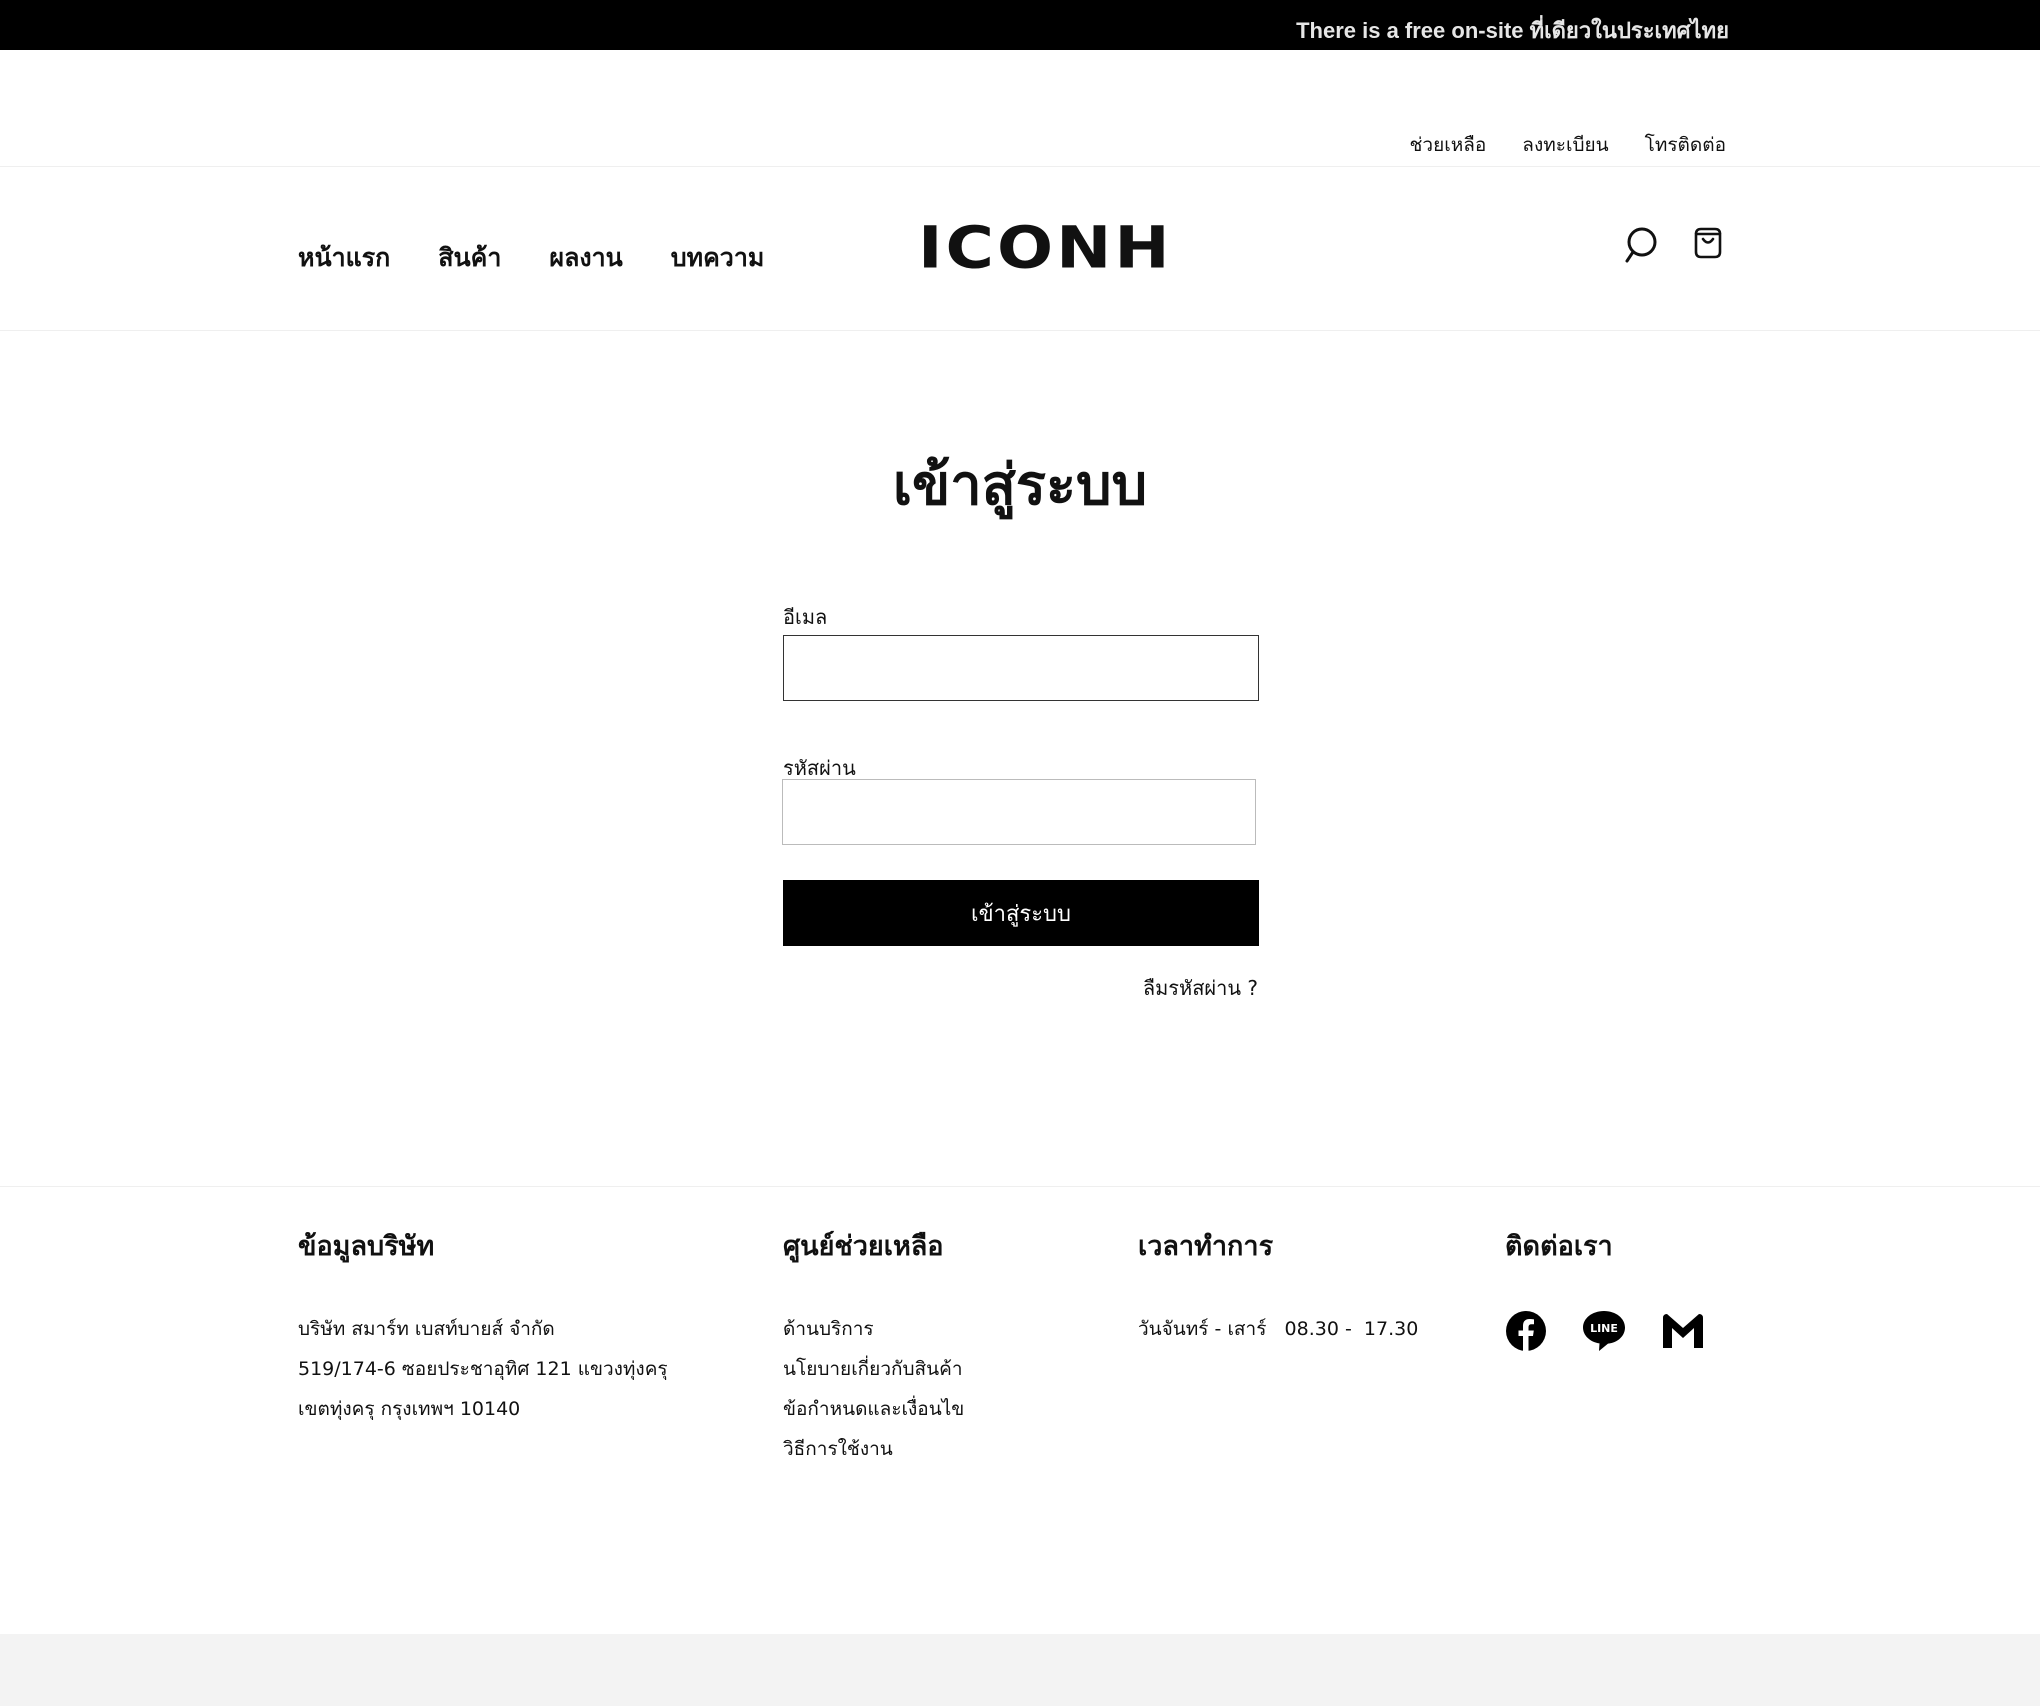 The image size is (2040, 1706). I want to click on svg-text: LINE, so click(1604, 1328).